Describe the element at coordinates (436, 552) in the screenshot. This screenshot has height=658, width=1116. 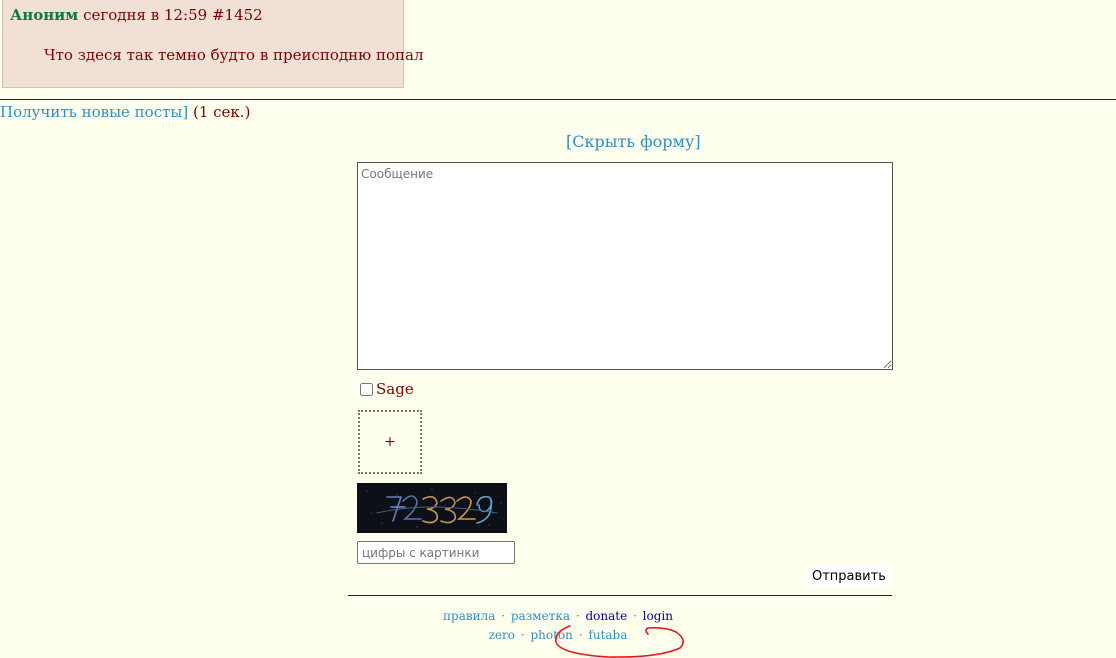
I see `captcha-input` at that location.